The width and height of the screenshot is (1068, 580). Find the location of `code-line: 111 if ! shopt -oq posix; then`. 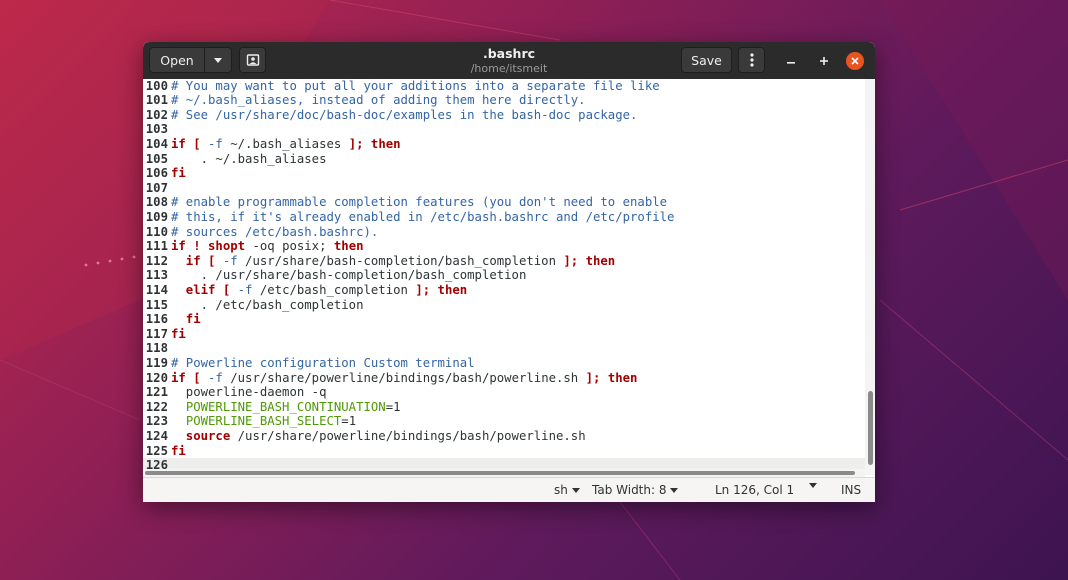

code-line: 111 if ! shopt -oq posix; then is located at coordinates (504, 246).